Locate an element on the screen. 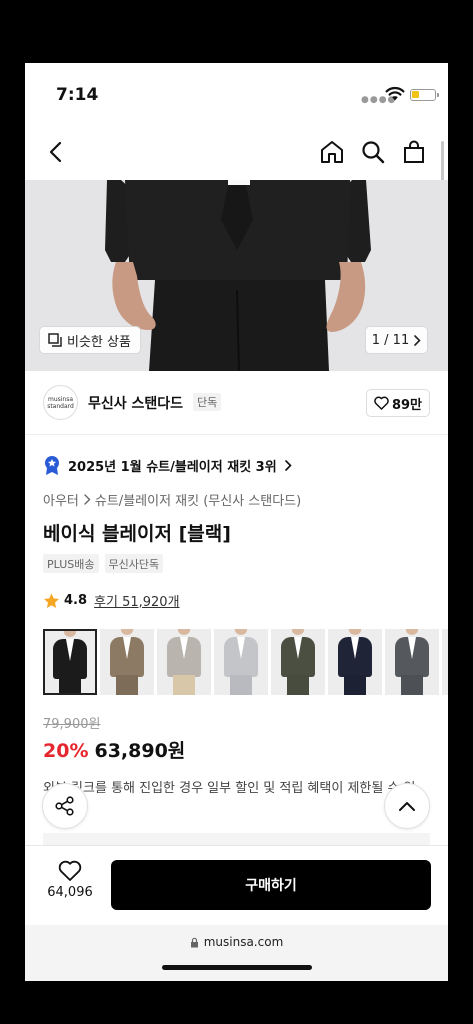 The height and width of the screenshot is (1024, 473). color-swatch-charcoal is located at coordinates (412, 662).